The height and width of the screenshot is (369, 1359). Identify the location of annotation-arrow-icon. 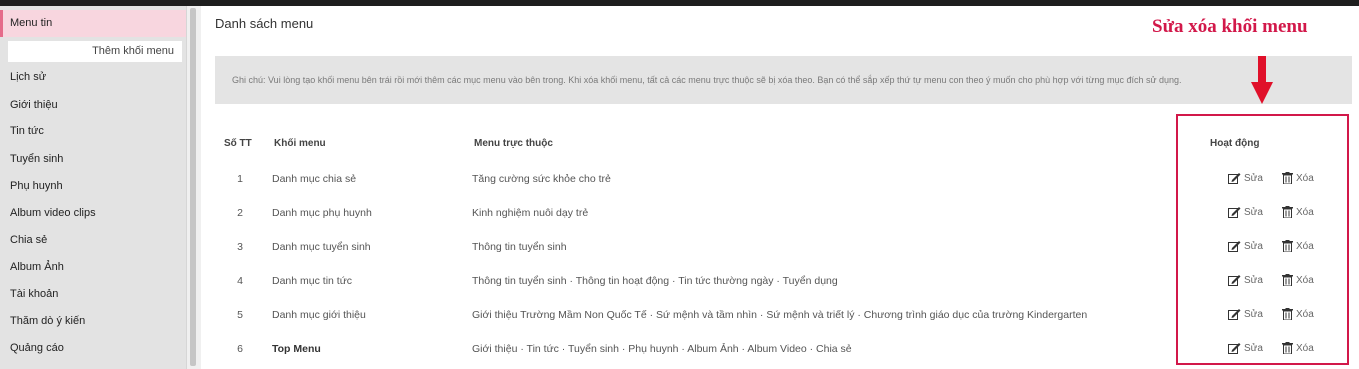
(1262, 80).